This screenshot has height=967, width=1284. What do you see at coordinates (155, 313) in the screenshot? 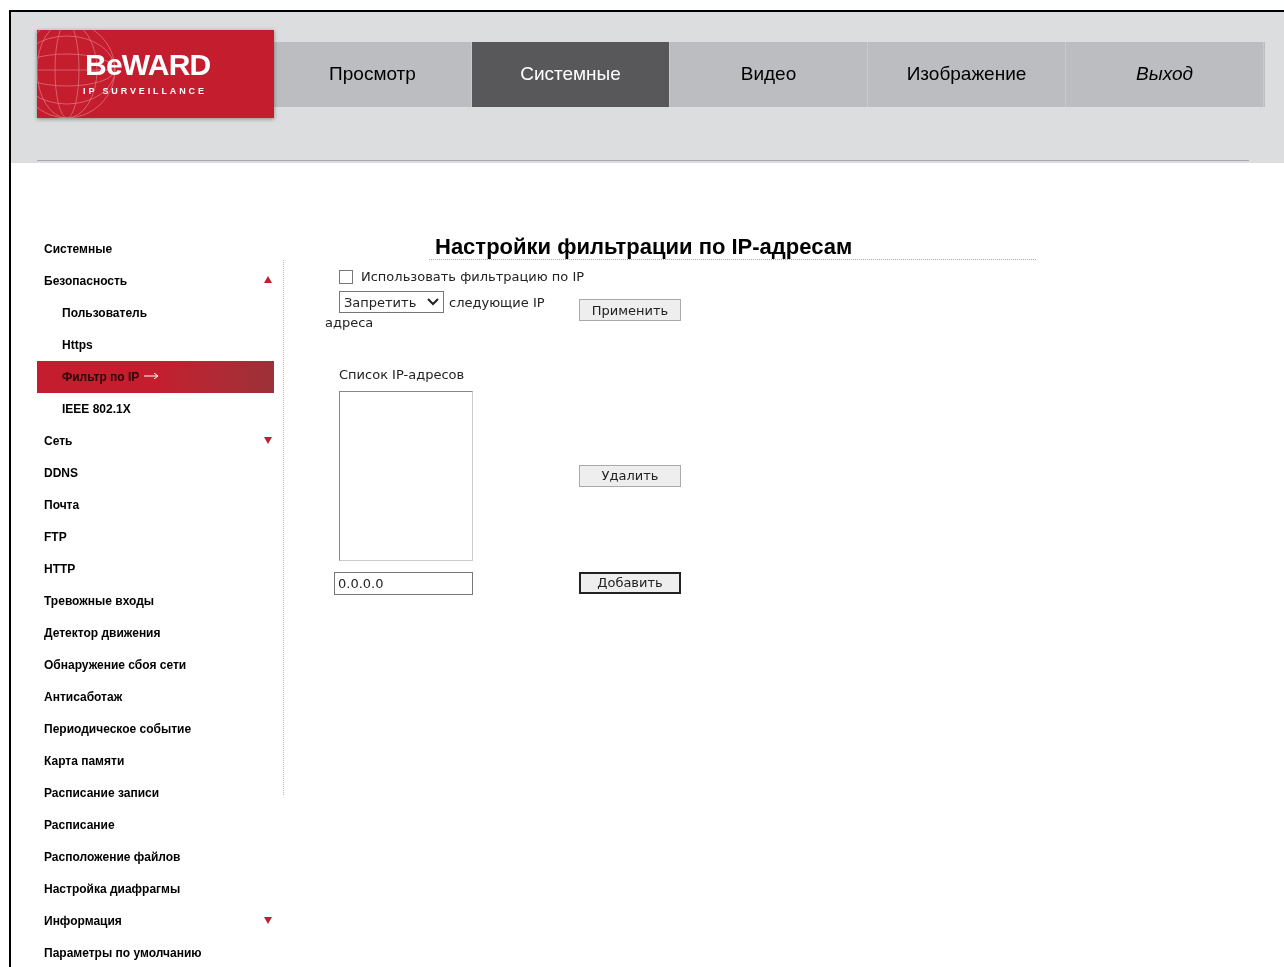
I see `sidebar-item: Пользователь` at bounding box center [155, 313].